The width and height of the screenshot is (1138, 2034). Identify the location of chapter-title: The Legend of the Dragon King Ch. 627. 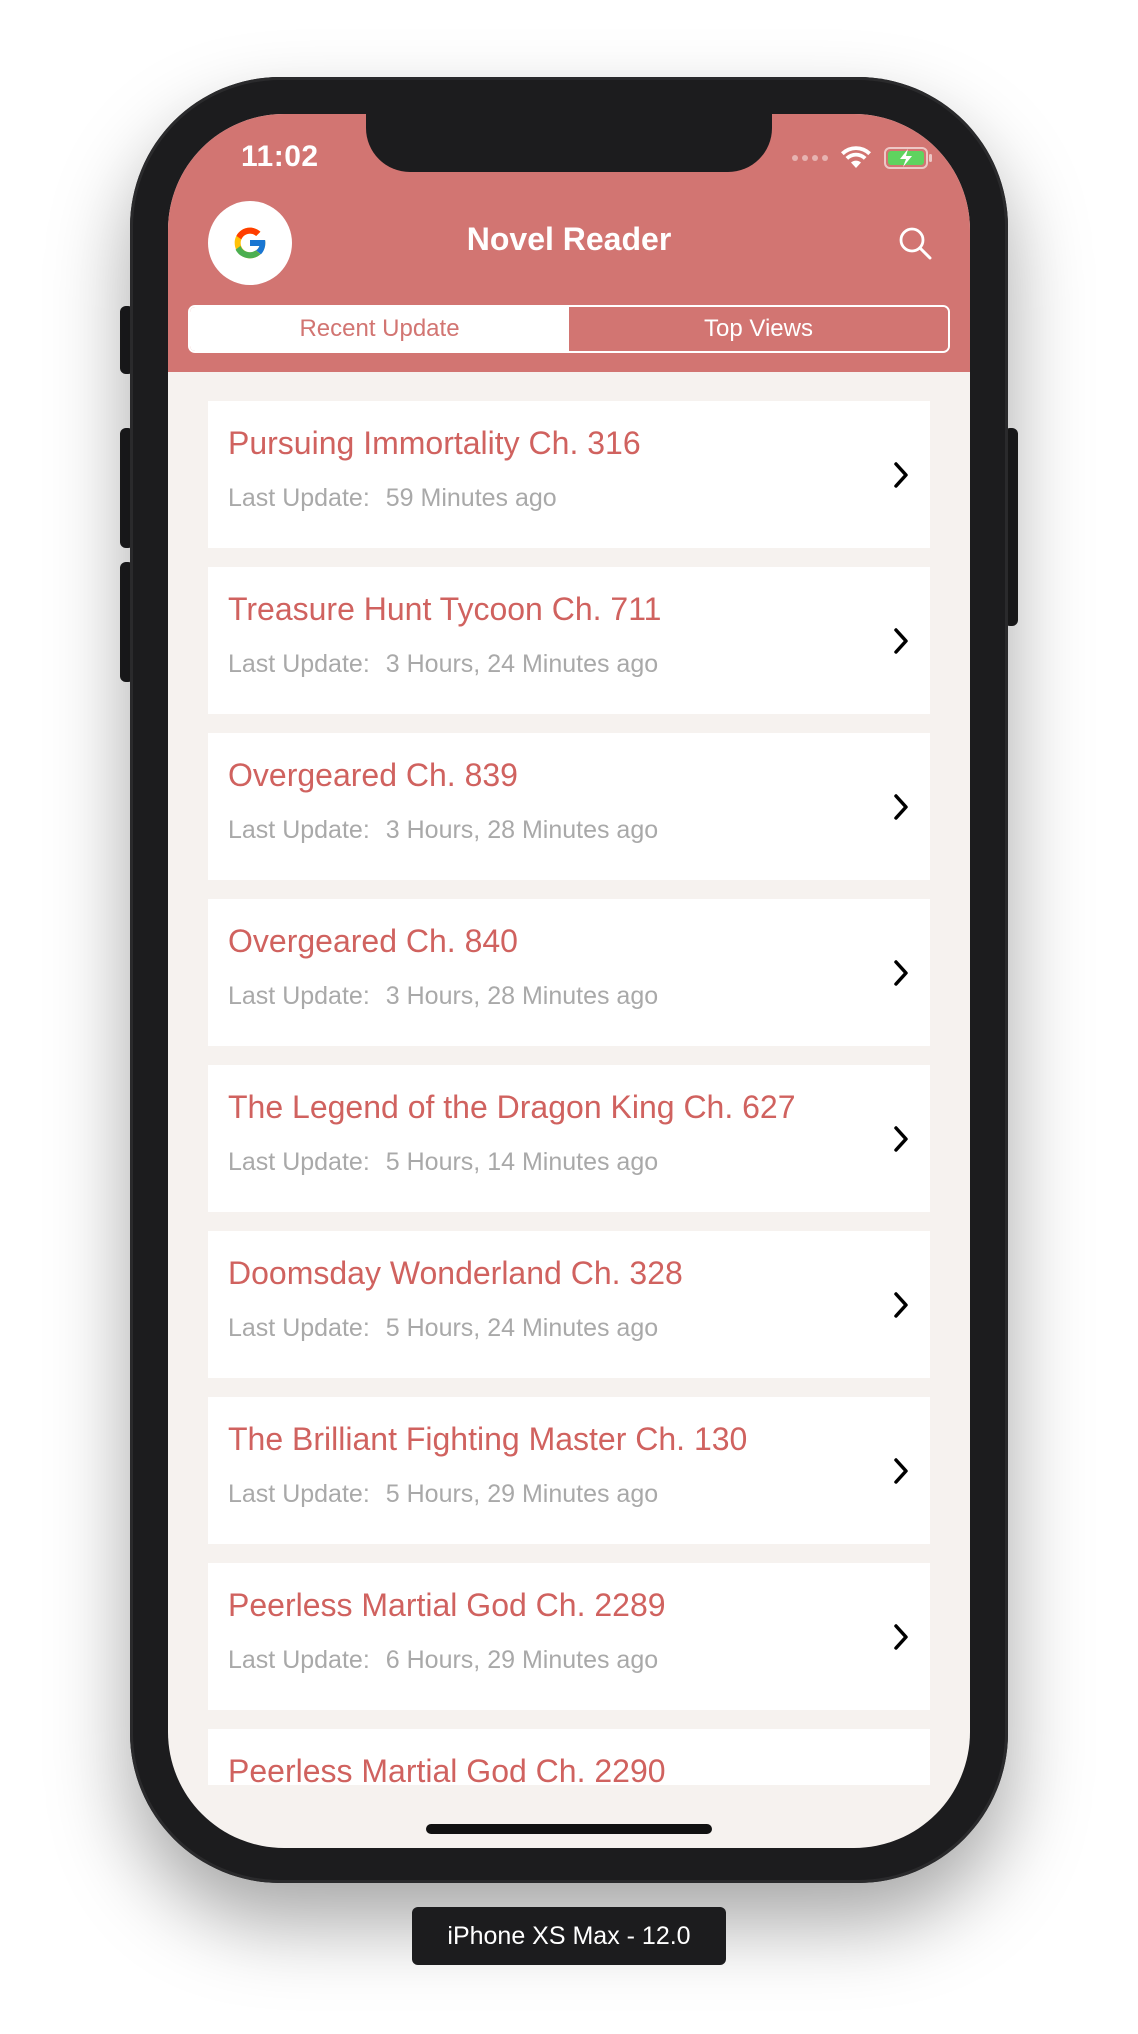
(512, 1107).